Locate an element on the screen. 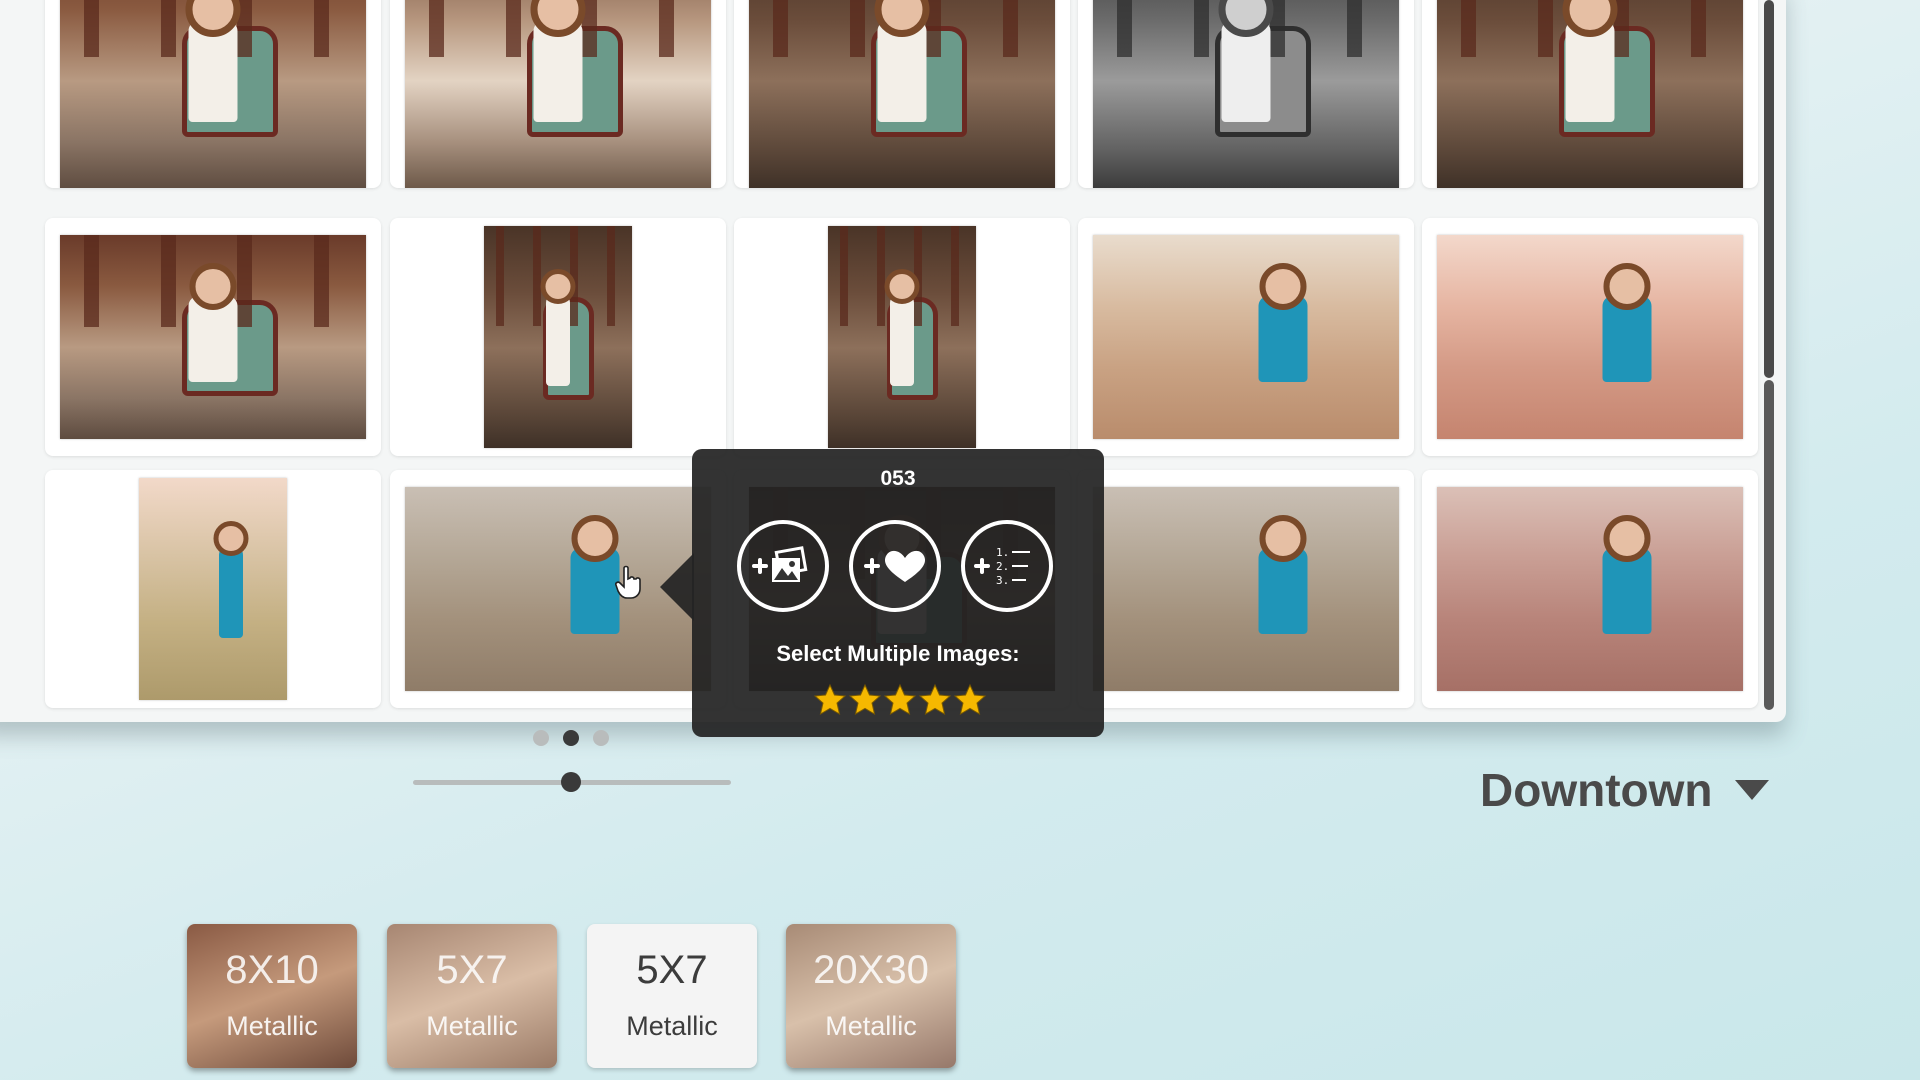 This screenshot has height=1080, width=1920. add-to-album-button is located at coordinates (783, 566).